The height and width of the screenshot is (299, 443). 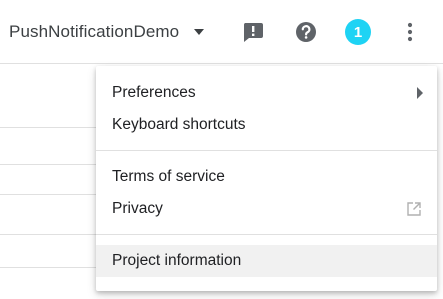 What do you see at coordinates (179, 124) in the screenshot?
I see `menu-item-label: Keyboard shortcuts` at bounding box center [179, 124].